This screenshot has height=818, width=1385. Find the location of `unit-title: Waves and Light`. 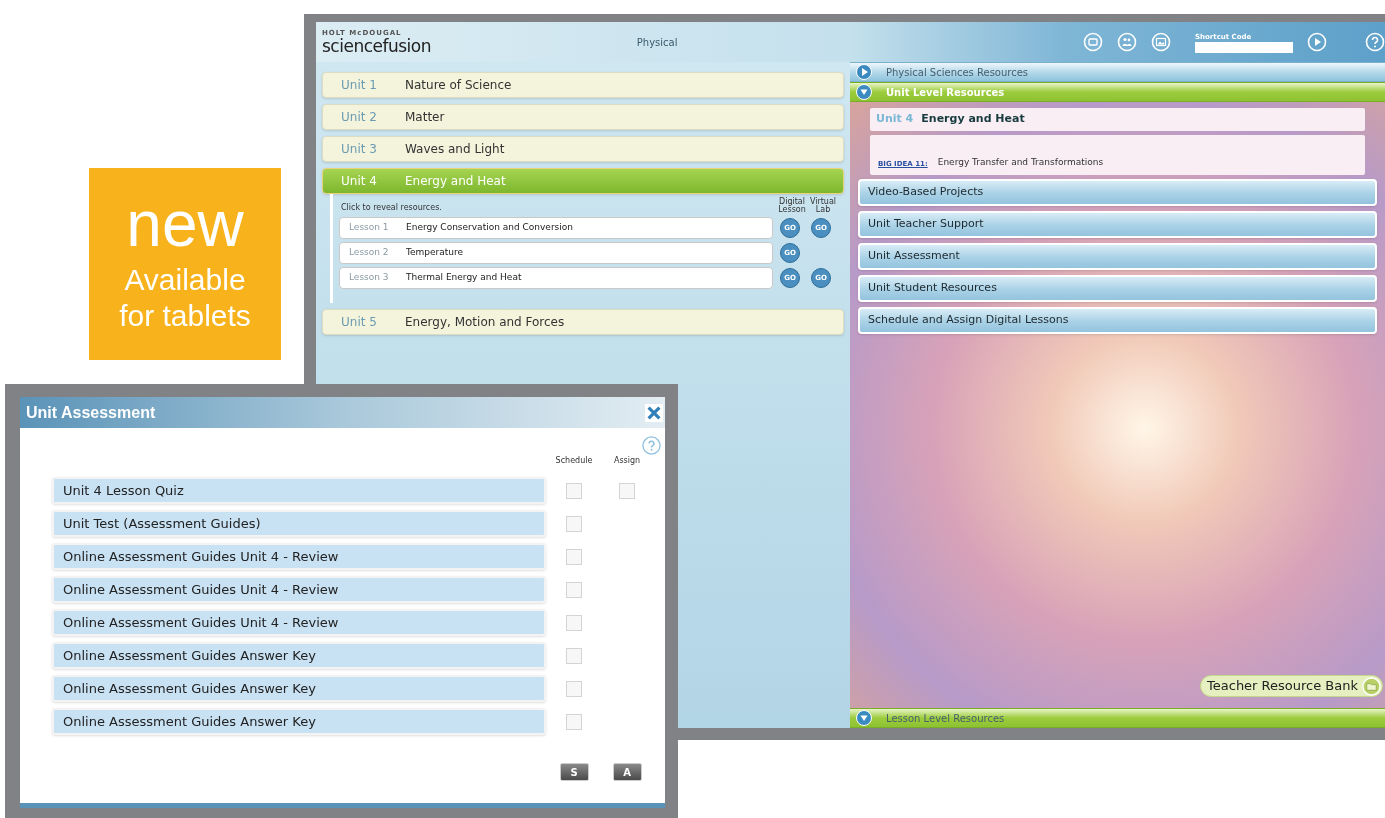

unit-title: Waves and Light is located at coordinates (455, 149).